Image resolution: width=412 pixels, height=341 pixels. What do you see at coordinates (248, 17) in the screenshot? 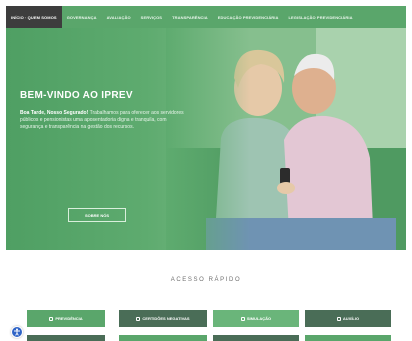
I see `nav-item-education: Educação Previdenciária` at bounding box center [248, 17].